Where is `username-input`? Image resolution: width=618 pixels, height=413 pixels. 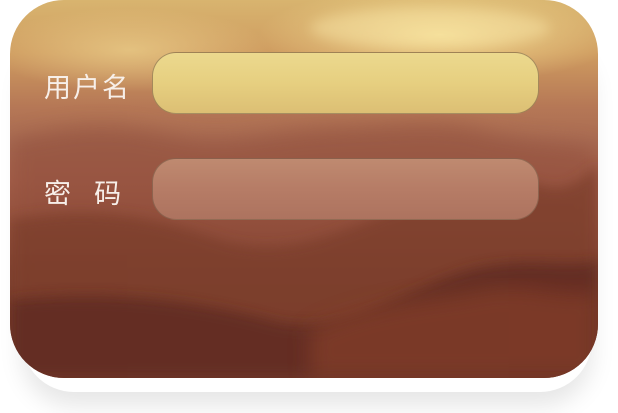
username-input is located at coordinates (345, 83).